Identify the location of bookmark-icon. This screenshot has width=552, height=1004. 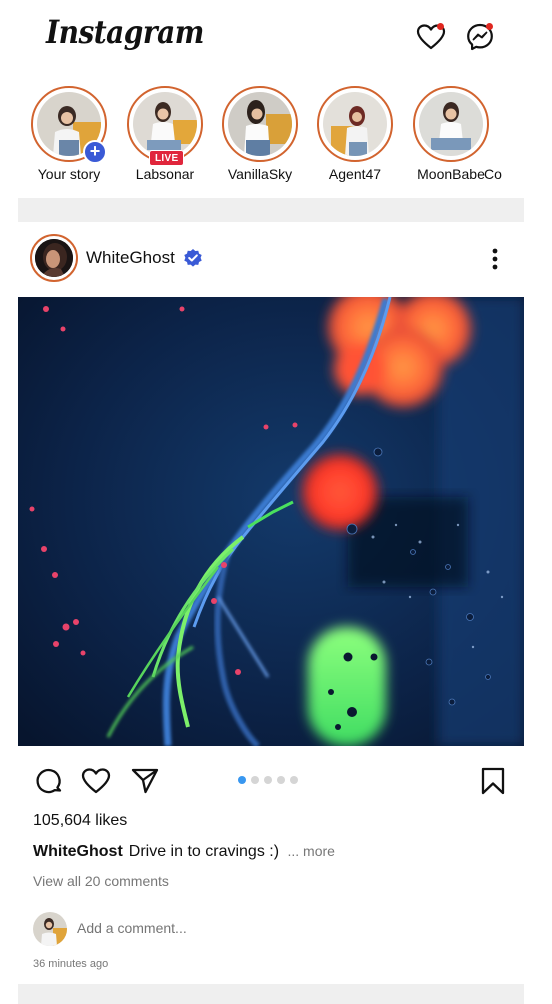
(493, 781).